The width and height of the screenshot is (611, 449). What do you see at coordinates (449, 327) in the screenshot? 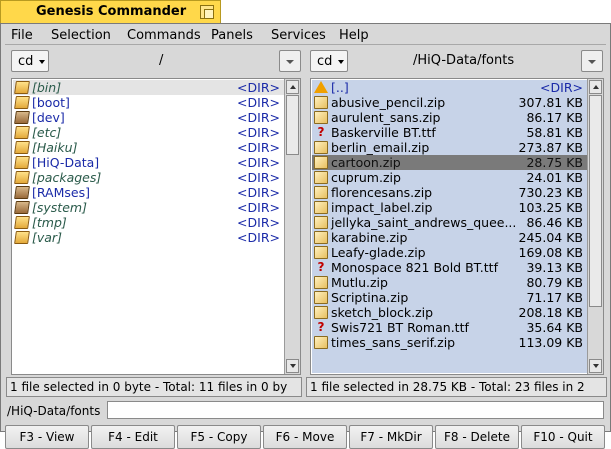
I see `file-row: ? Swis721 BT Roman.ttf 35.64 KB` at bounding box center [449, 327].